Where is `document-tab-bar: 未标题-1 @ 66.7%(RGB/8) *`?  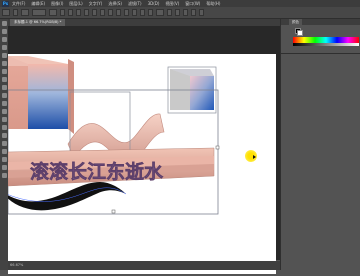 document-tab-bar: 未标题-1 @ 66.7%(RGB/8) * is located at coordinates (144, 22).